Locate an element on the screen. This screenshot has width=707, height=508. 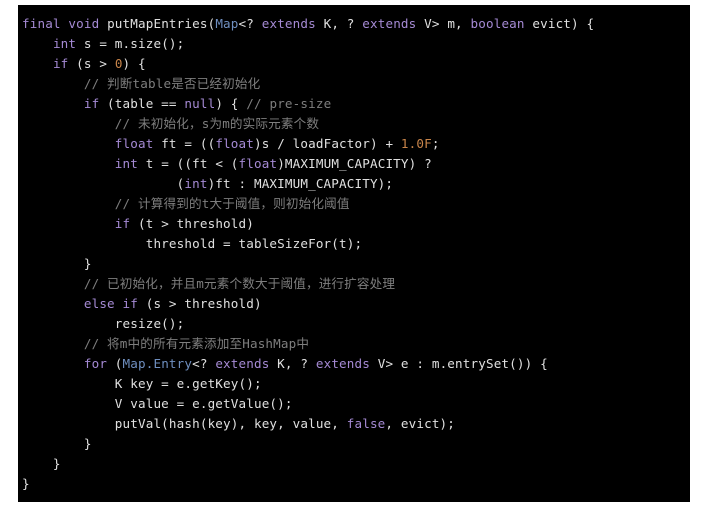
code-token: null is located at coordinates (200, 103).